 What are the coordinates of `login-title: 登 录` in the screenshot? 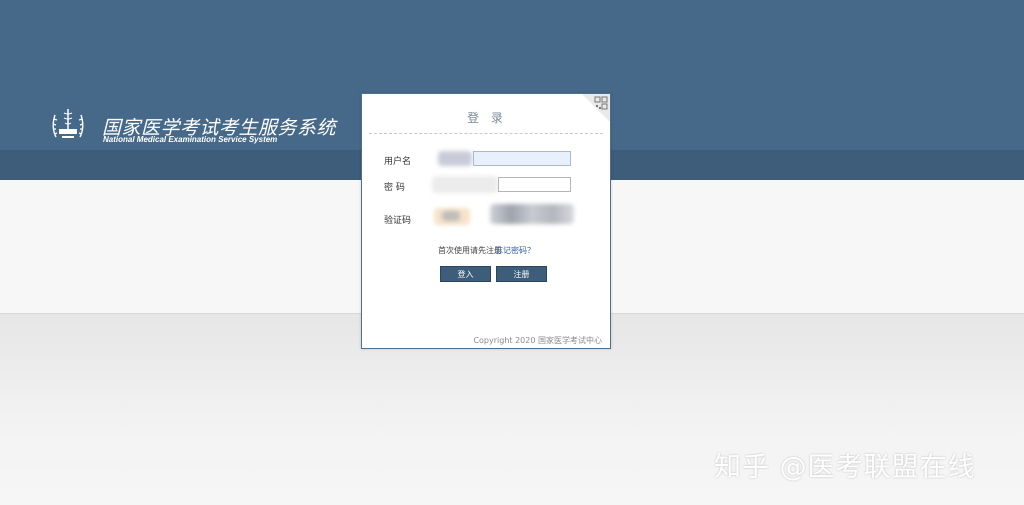 It's located at (487, 118).